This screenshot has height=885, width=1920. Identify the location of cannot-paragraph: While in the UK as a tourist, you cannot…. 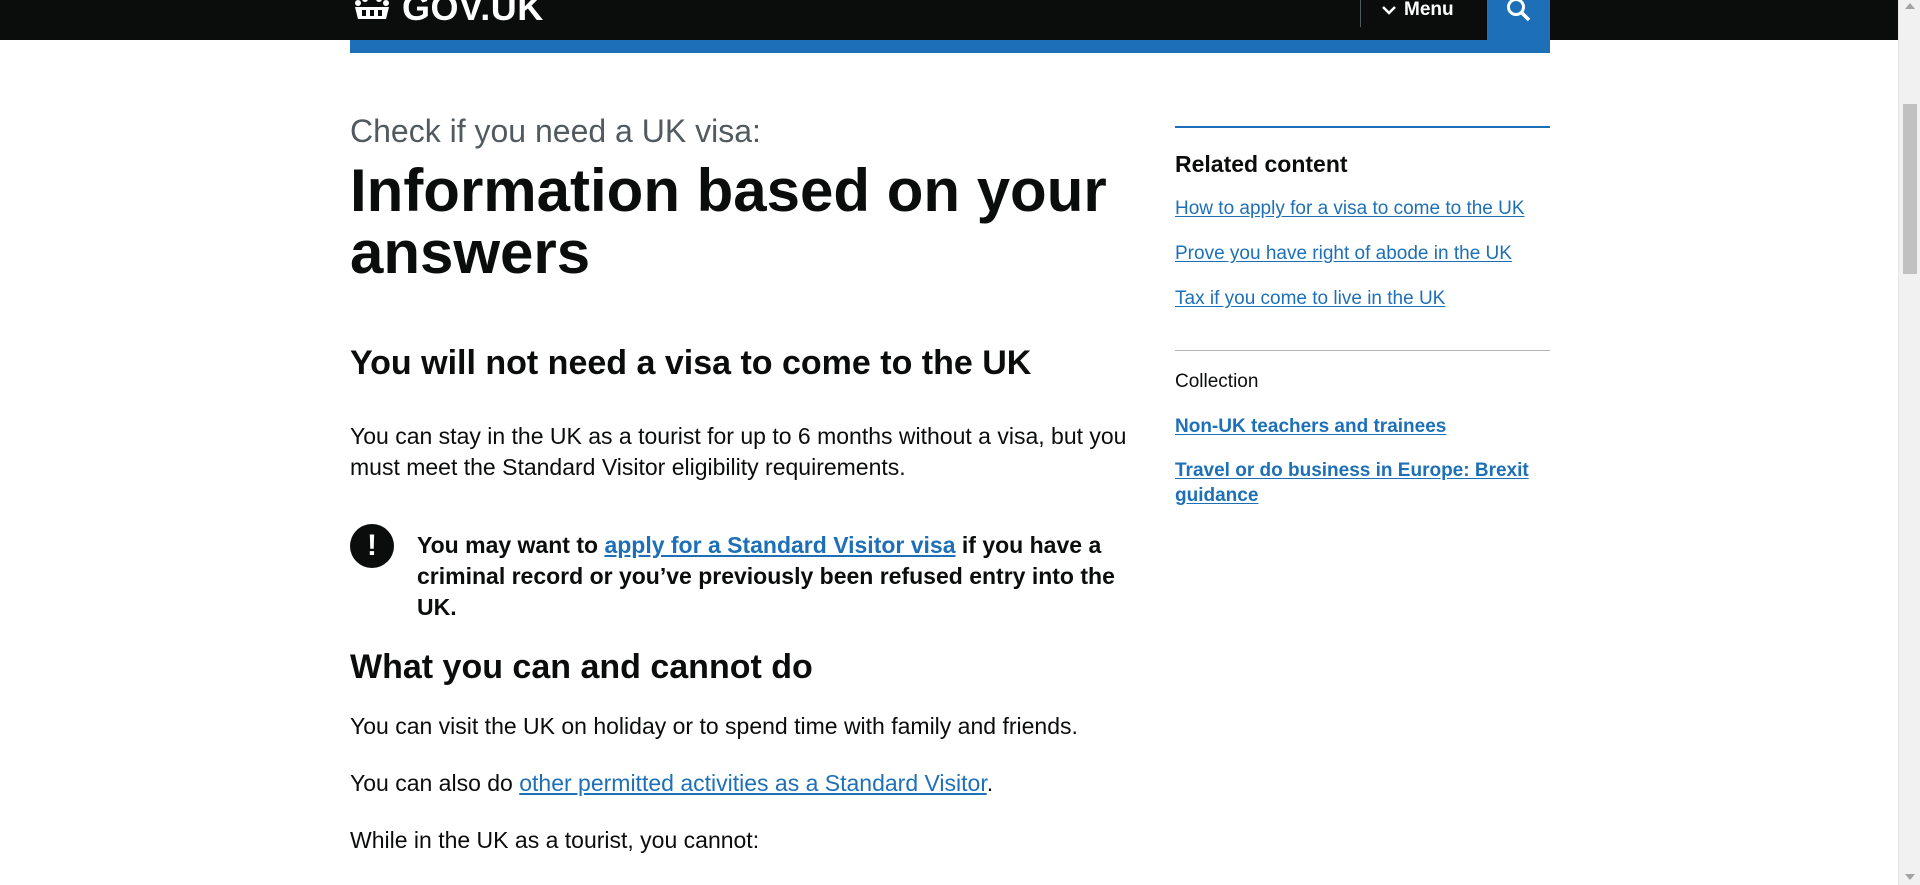
(555, 840).